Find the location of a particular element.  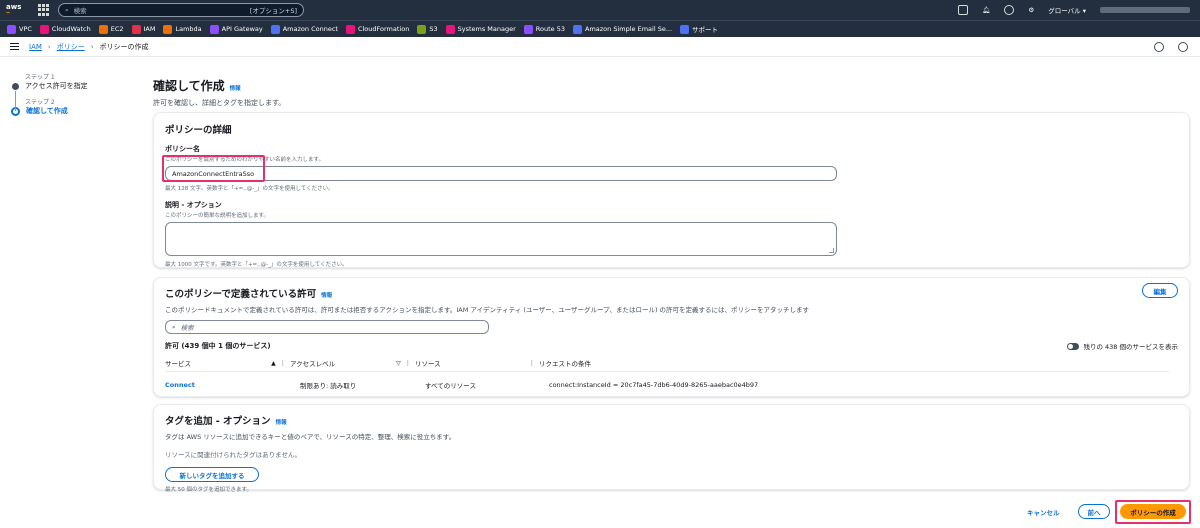

policy-name-label: ポリシー名 is located at coordinates (182, 149).